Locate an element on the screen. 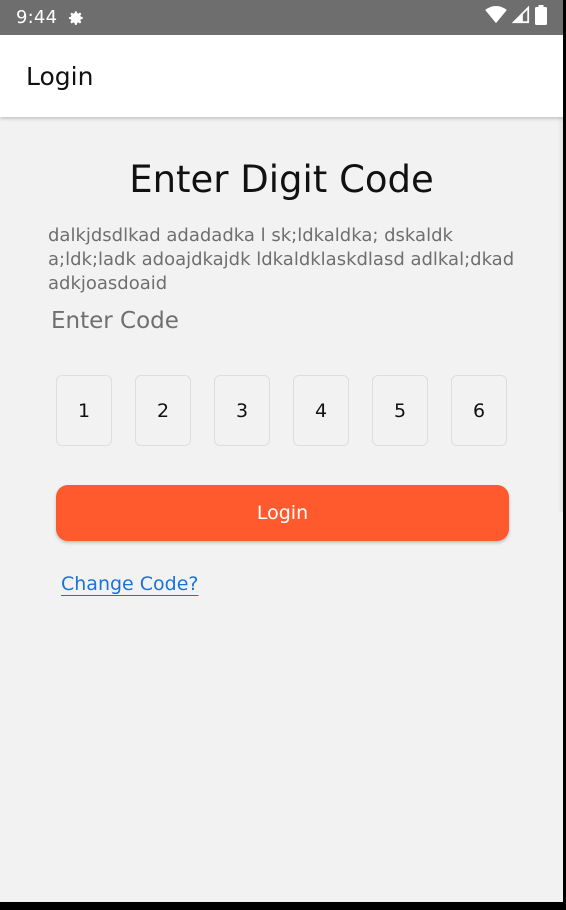 The image size is (566, 910). code-digit-3-input: 3 is located at coordinates (242, 410).